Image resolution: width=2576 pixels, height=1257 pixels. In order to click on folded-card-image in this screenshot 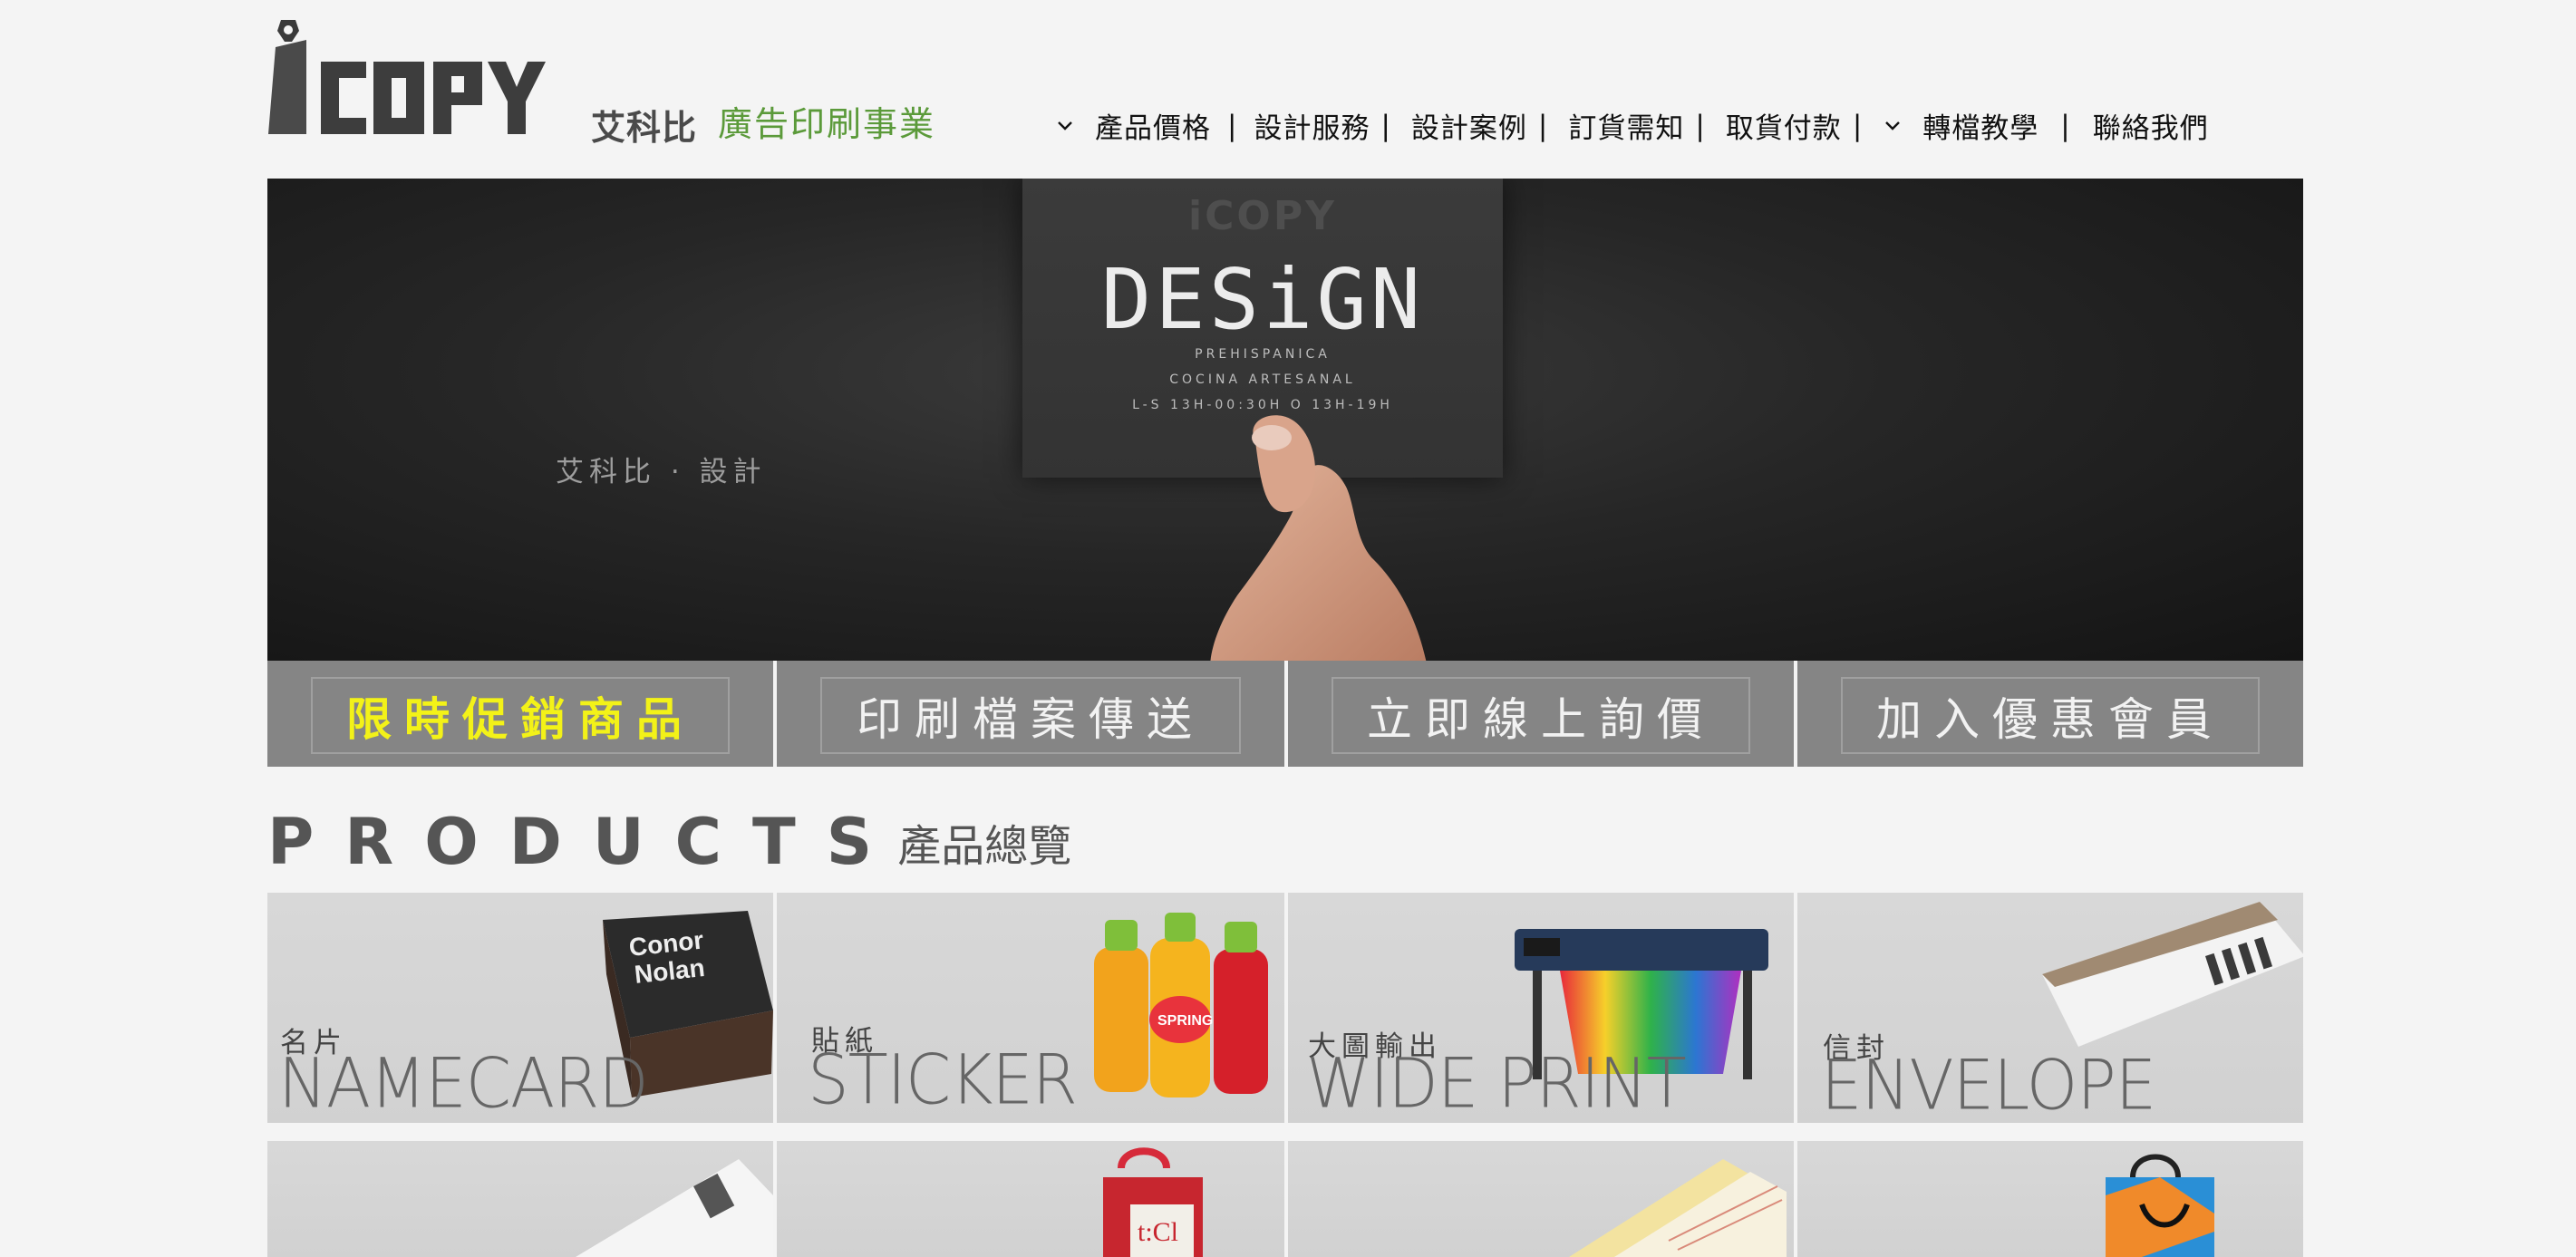, I will do `click(674, 1208)`.